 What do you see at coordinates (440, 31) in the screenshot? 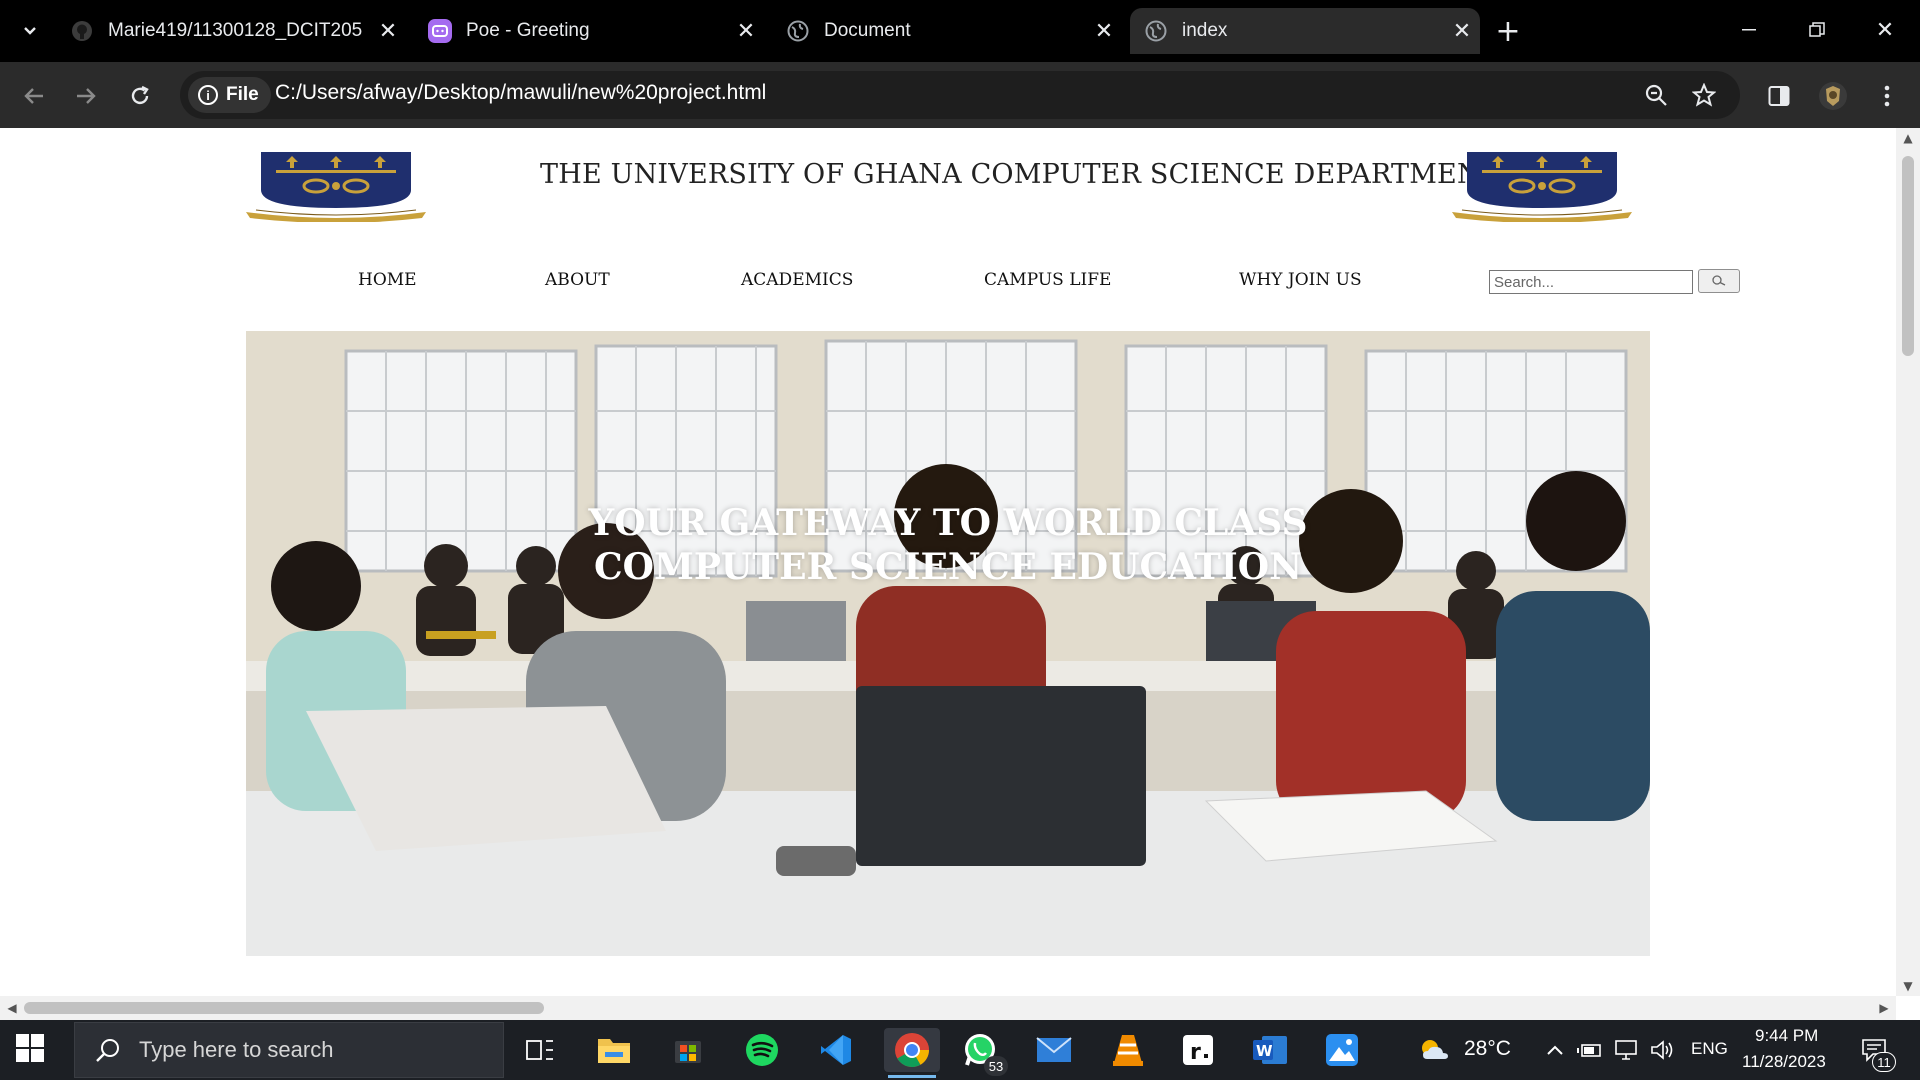
I see `poe-icon` at bounding box center [440, 31].